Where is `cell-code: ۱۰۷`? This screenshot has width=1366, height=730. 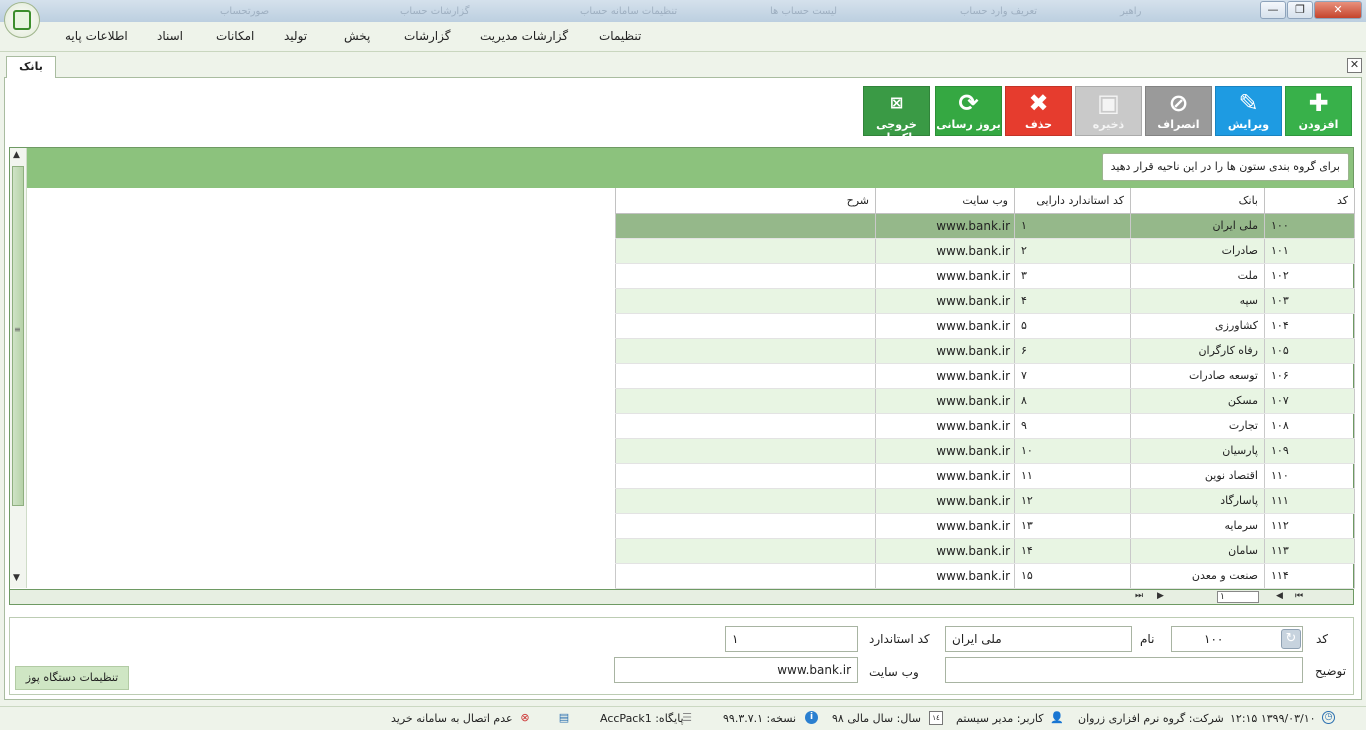 cell-code: ۱۰۷ is located at coordinates (1309, 401).